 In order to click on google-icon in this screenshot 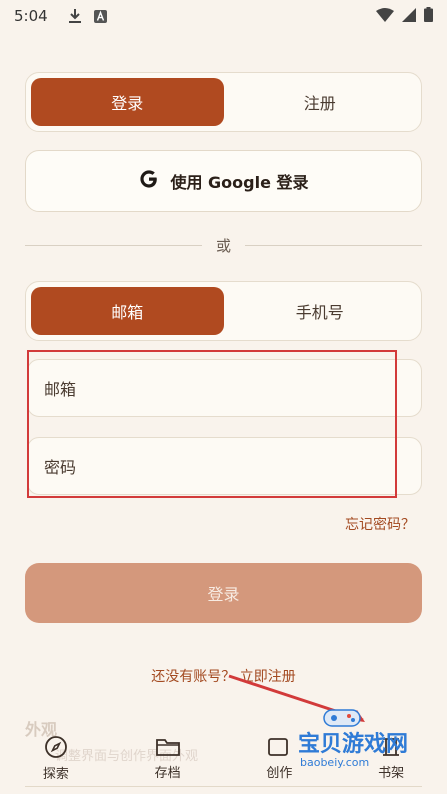, I will do `click(149, 181)`.